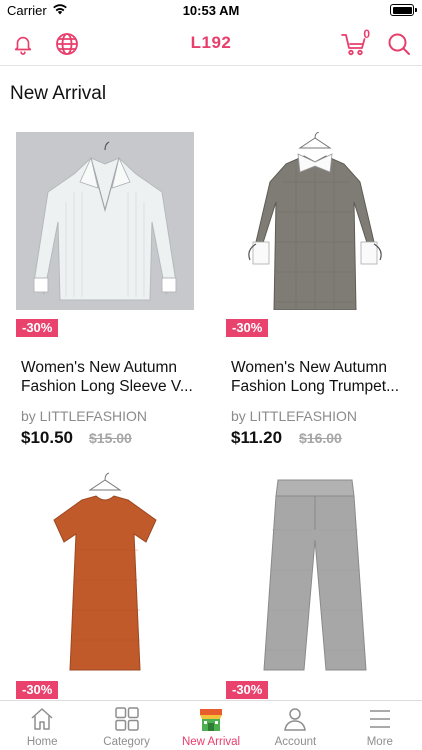 The height and width of the screenshot is (750, 422). I want to click on tab-more: More, so click(380, 725).